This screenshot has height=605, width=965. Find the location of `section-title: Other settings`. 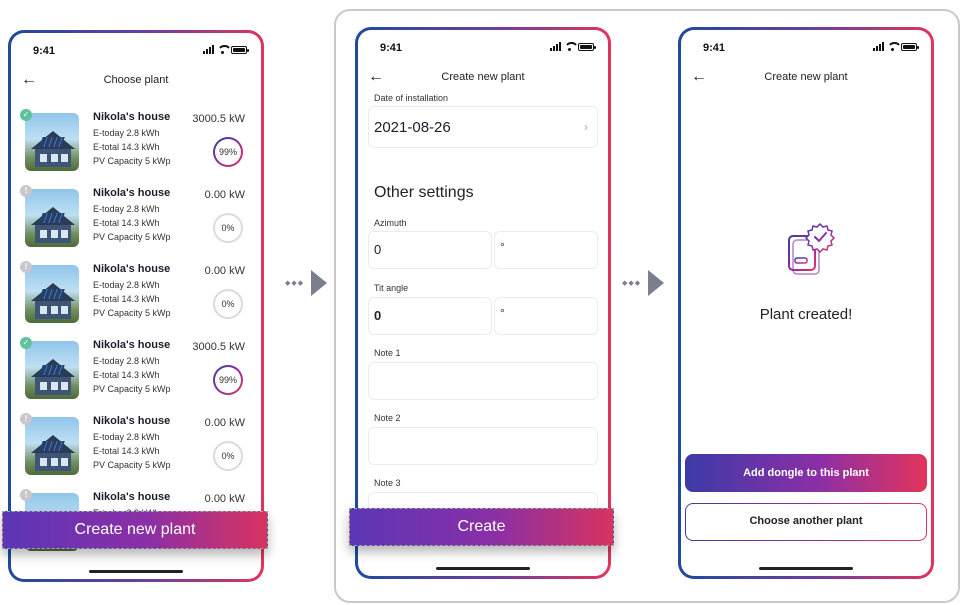

section-title: Other settings is located at coordinates (424, 192).